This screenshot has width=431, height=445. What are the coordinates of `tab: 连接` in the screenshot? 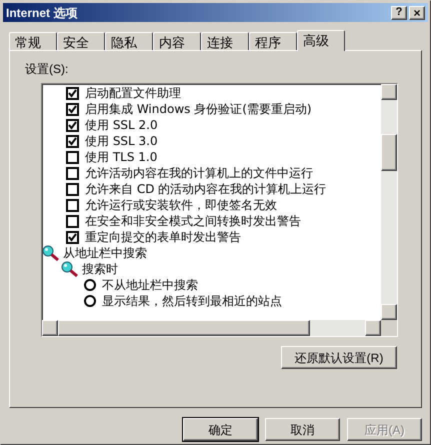 It's located at (225, 41).